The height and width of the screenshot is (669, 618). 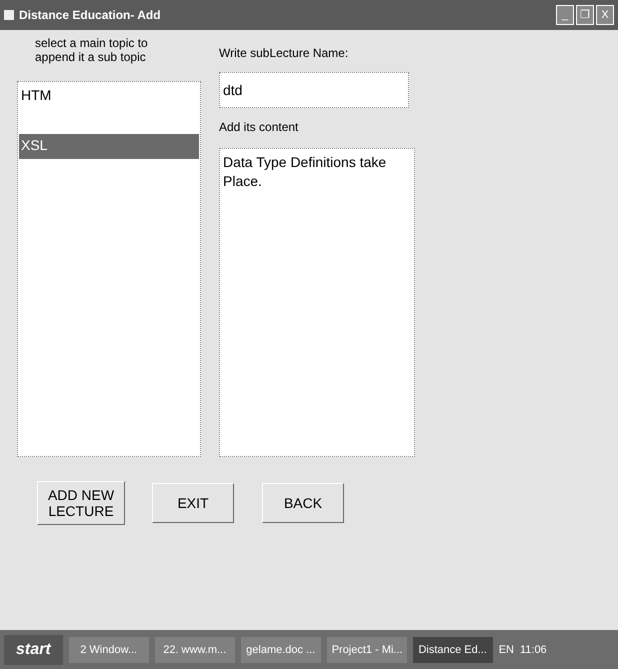 I want to click on window-control-button: _, so click(x=565, y=15).